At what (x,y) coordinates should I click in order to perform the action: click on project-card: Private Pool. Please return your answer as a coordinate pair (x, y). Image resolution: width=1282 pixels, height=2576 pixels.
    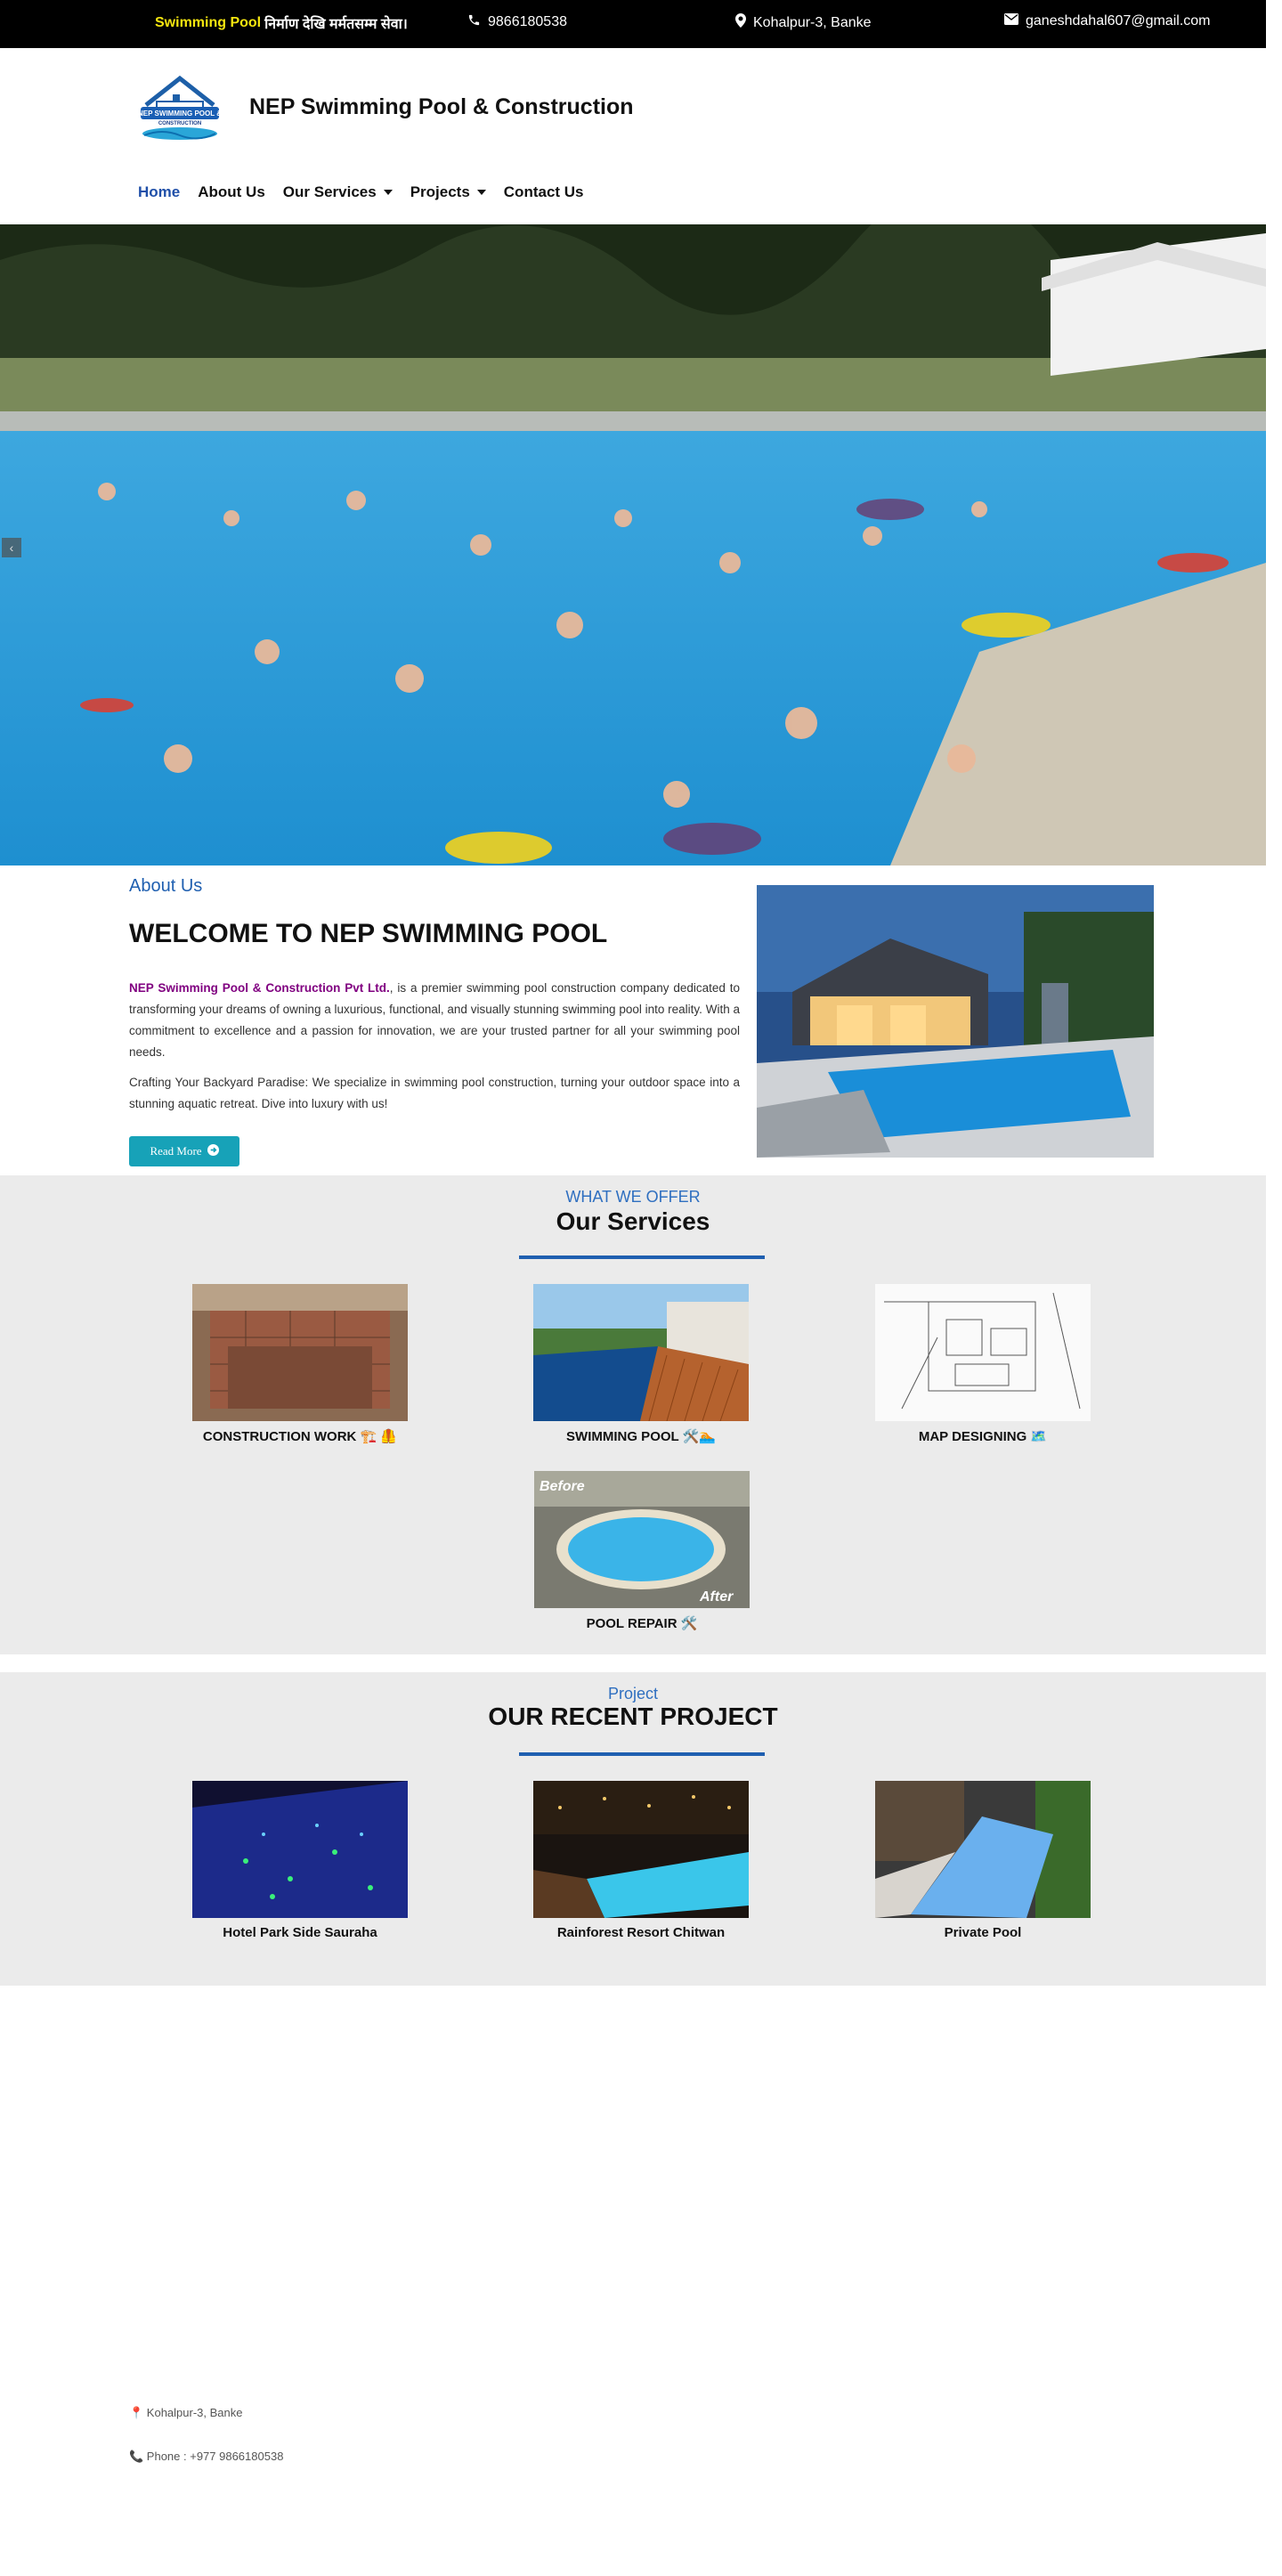
    Looking at the image, I should click on (983, 1860).